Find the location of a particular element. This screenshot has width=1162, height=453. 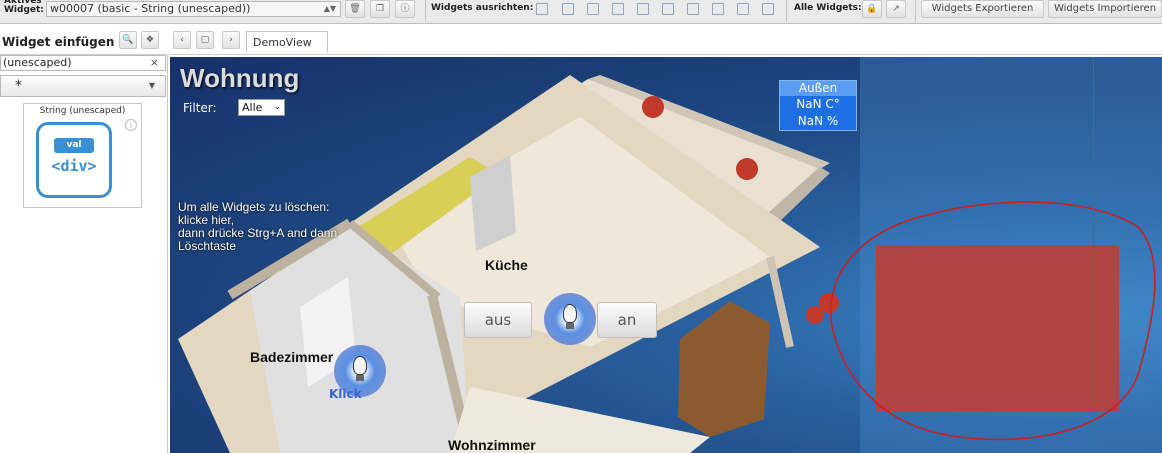

active-widget-select: w00007 (basic - String (unescaped)) ▲▼ is located at coordinates (193, 9).